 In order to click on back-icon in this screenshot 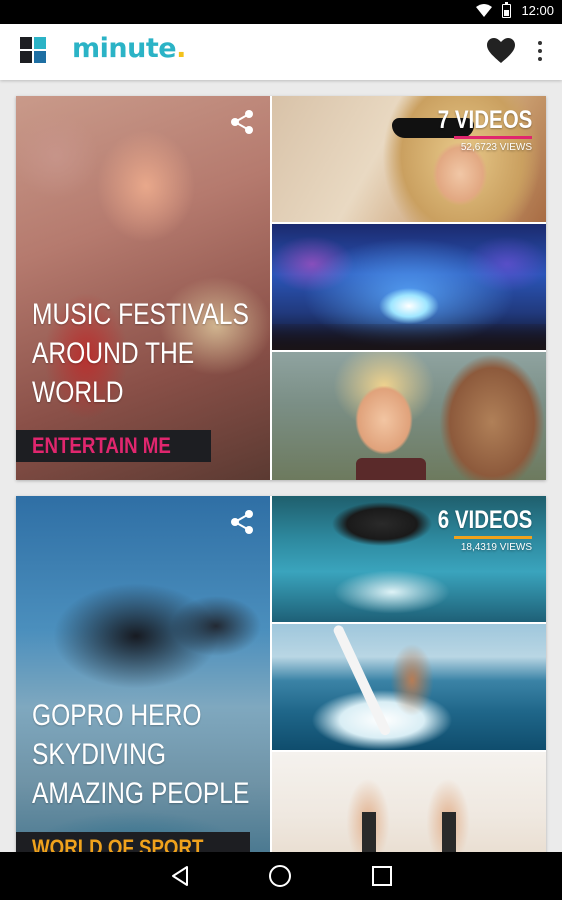, I will do `click(180, 876)`.